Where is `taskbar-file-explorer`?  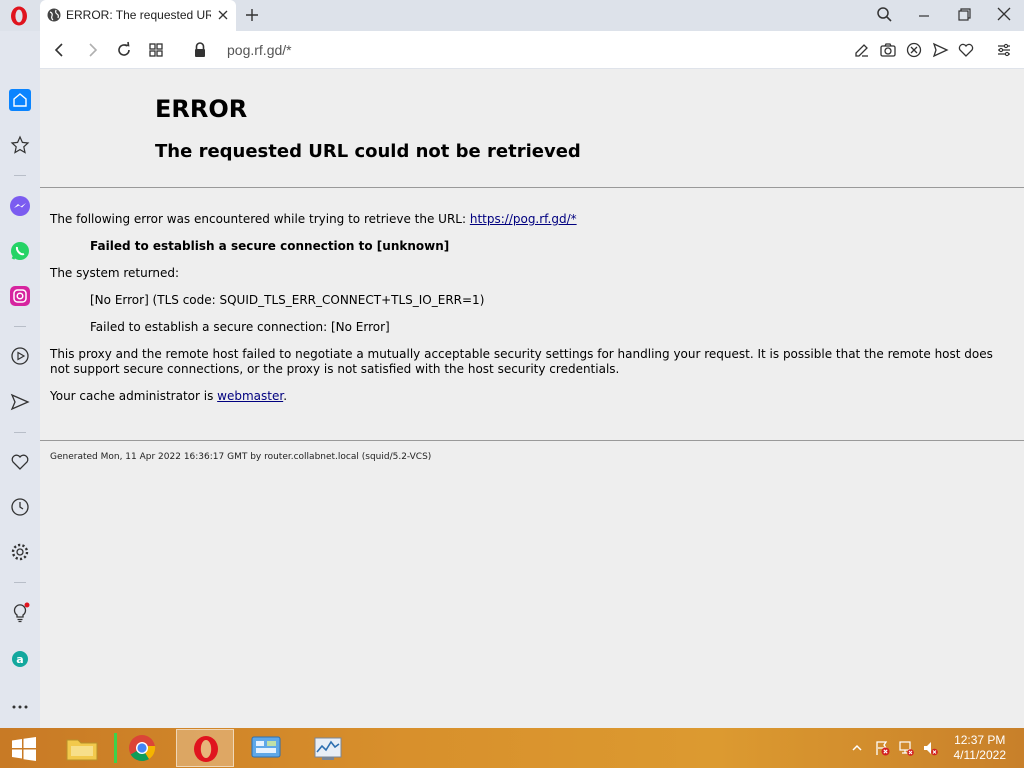
taskbar-file-explorer is located at coordinates (82, 748).